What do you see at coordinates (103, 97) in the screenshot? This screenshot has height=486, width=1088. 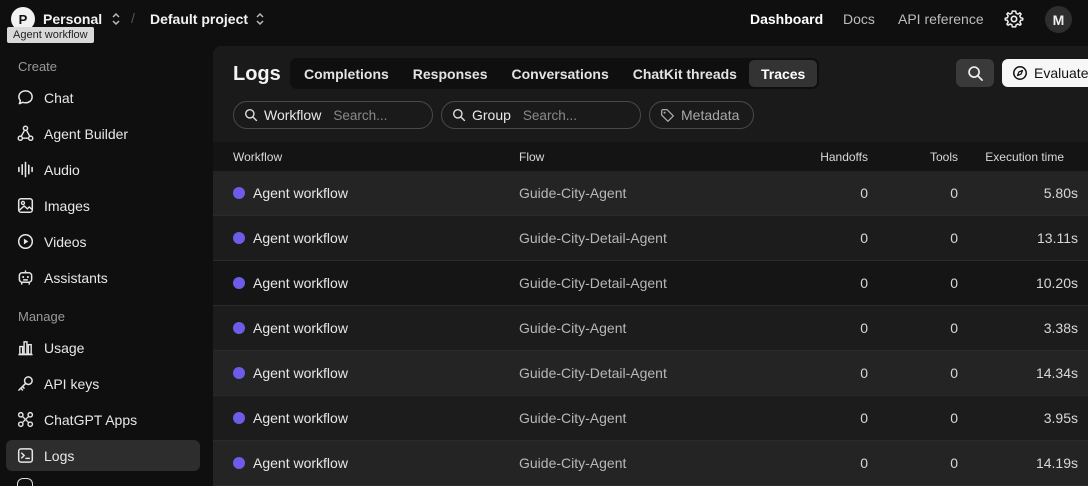 I see `sidebar-item-chat: Chat` at bounding box center [103, 97].